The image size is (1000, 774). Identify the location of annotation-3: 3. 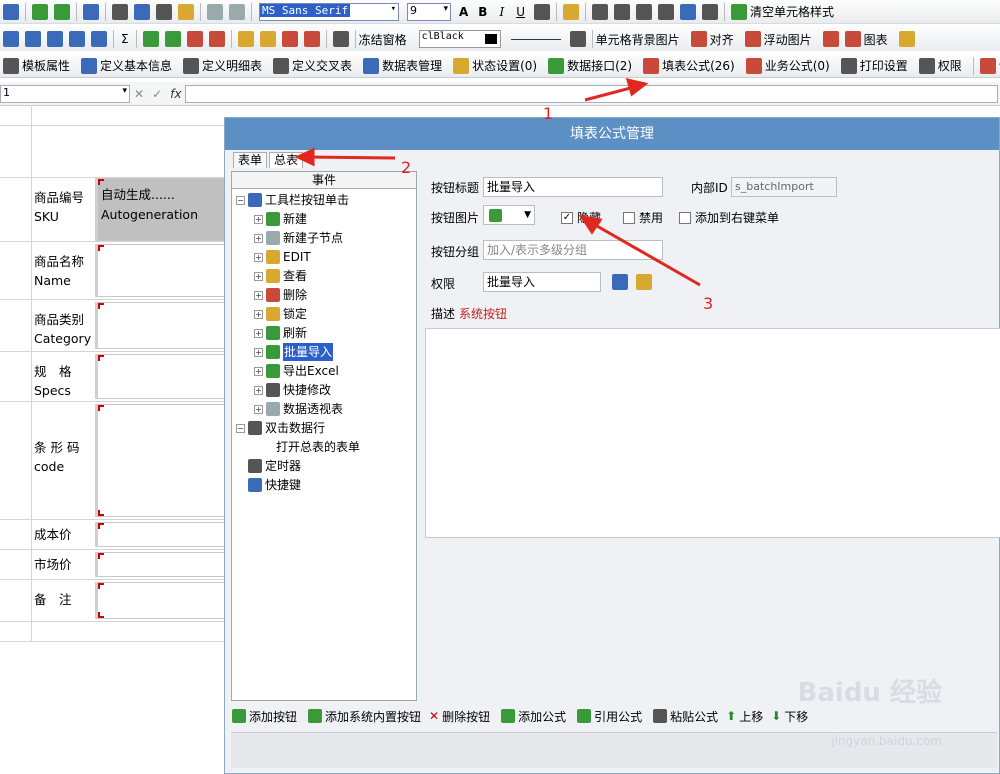
(708, 303).